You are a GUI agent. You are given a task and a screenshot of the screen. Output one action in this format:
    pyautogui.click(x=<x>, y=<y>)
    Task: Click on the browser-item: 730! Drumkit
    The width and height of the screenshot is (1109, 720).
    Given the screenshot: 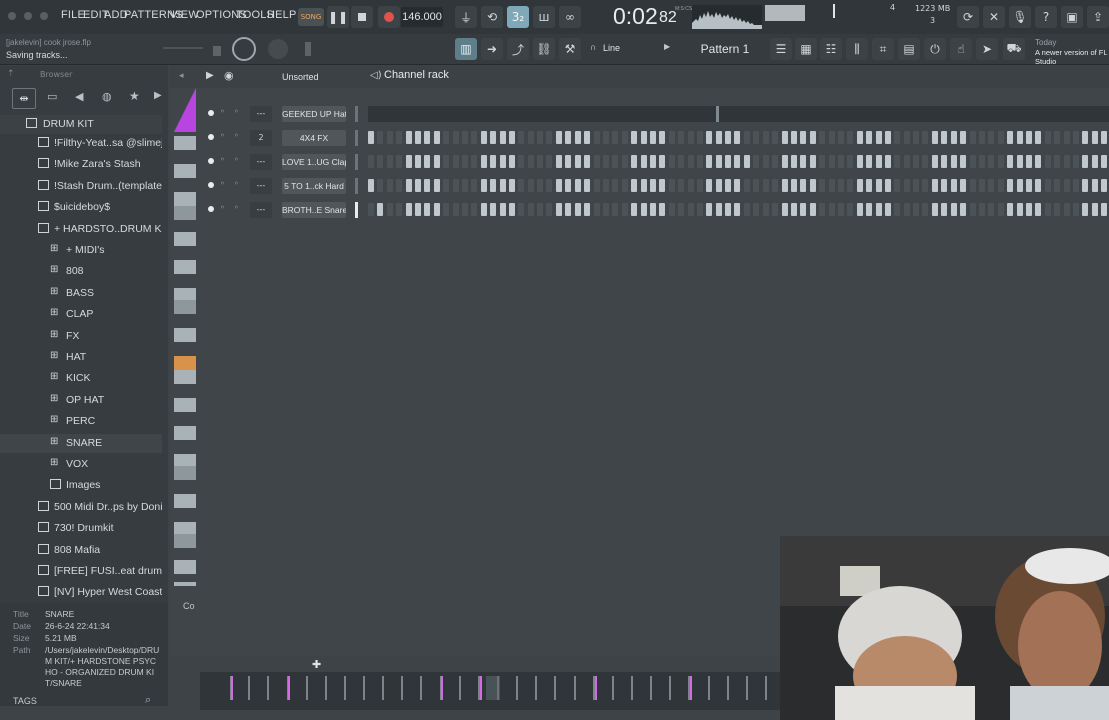 What is the action you would take?
    pyautogui.click(x=81, y=528)
    